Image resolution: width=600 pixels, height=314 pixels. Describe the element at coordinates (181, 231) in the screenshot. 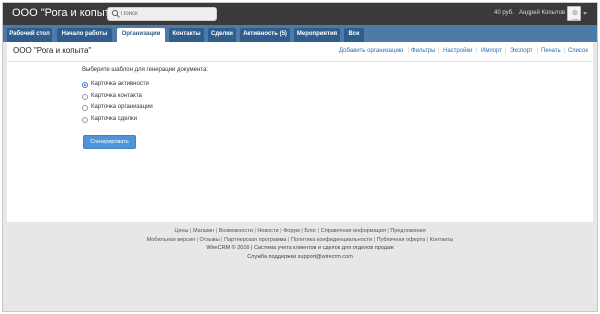

I see `footer-link-prices: Цены` at that location.